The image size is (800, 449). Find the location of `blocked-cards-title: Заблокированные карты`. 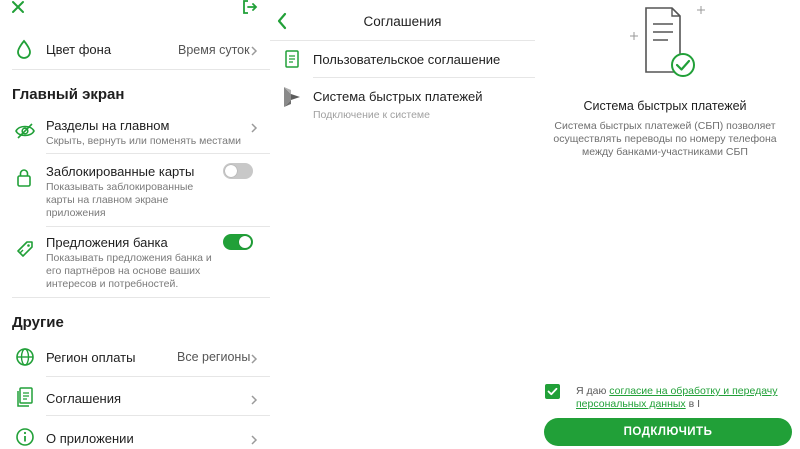

blocked-cards-title: Заблокированные карты is located at coordinates (120, 171).